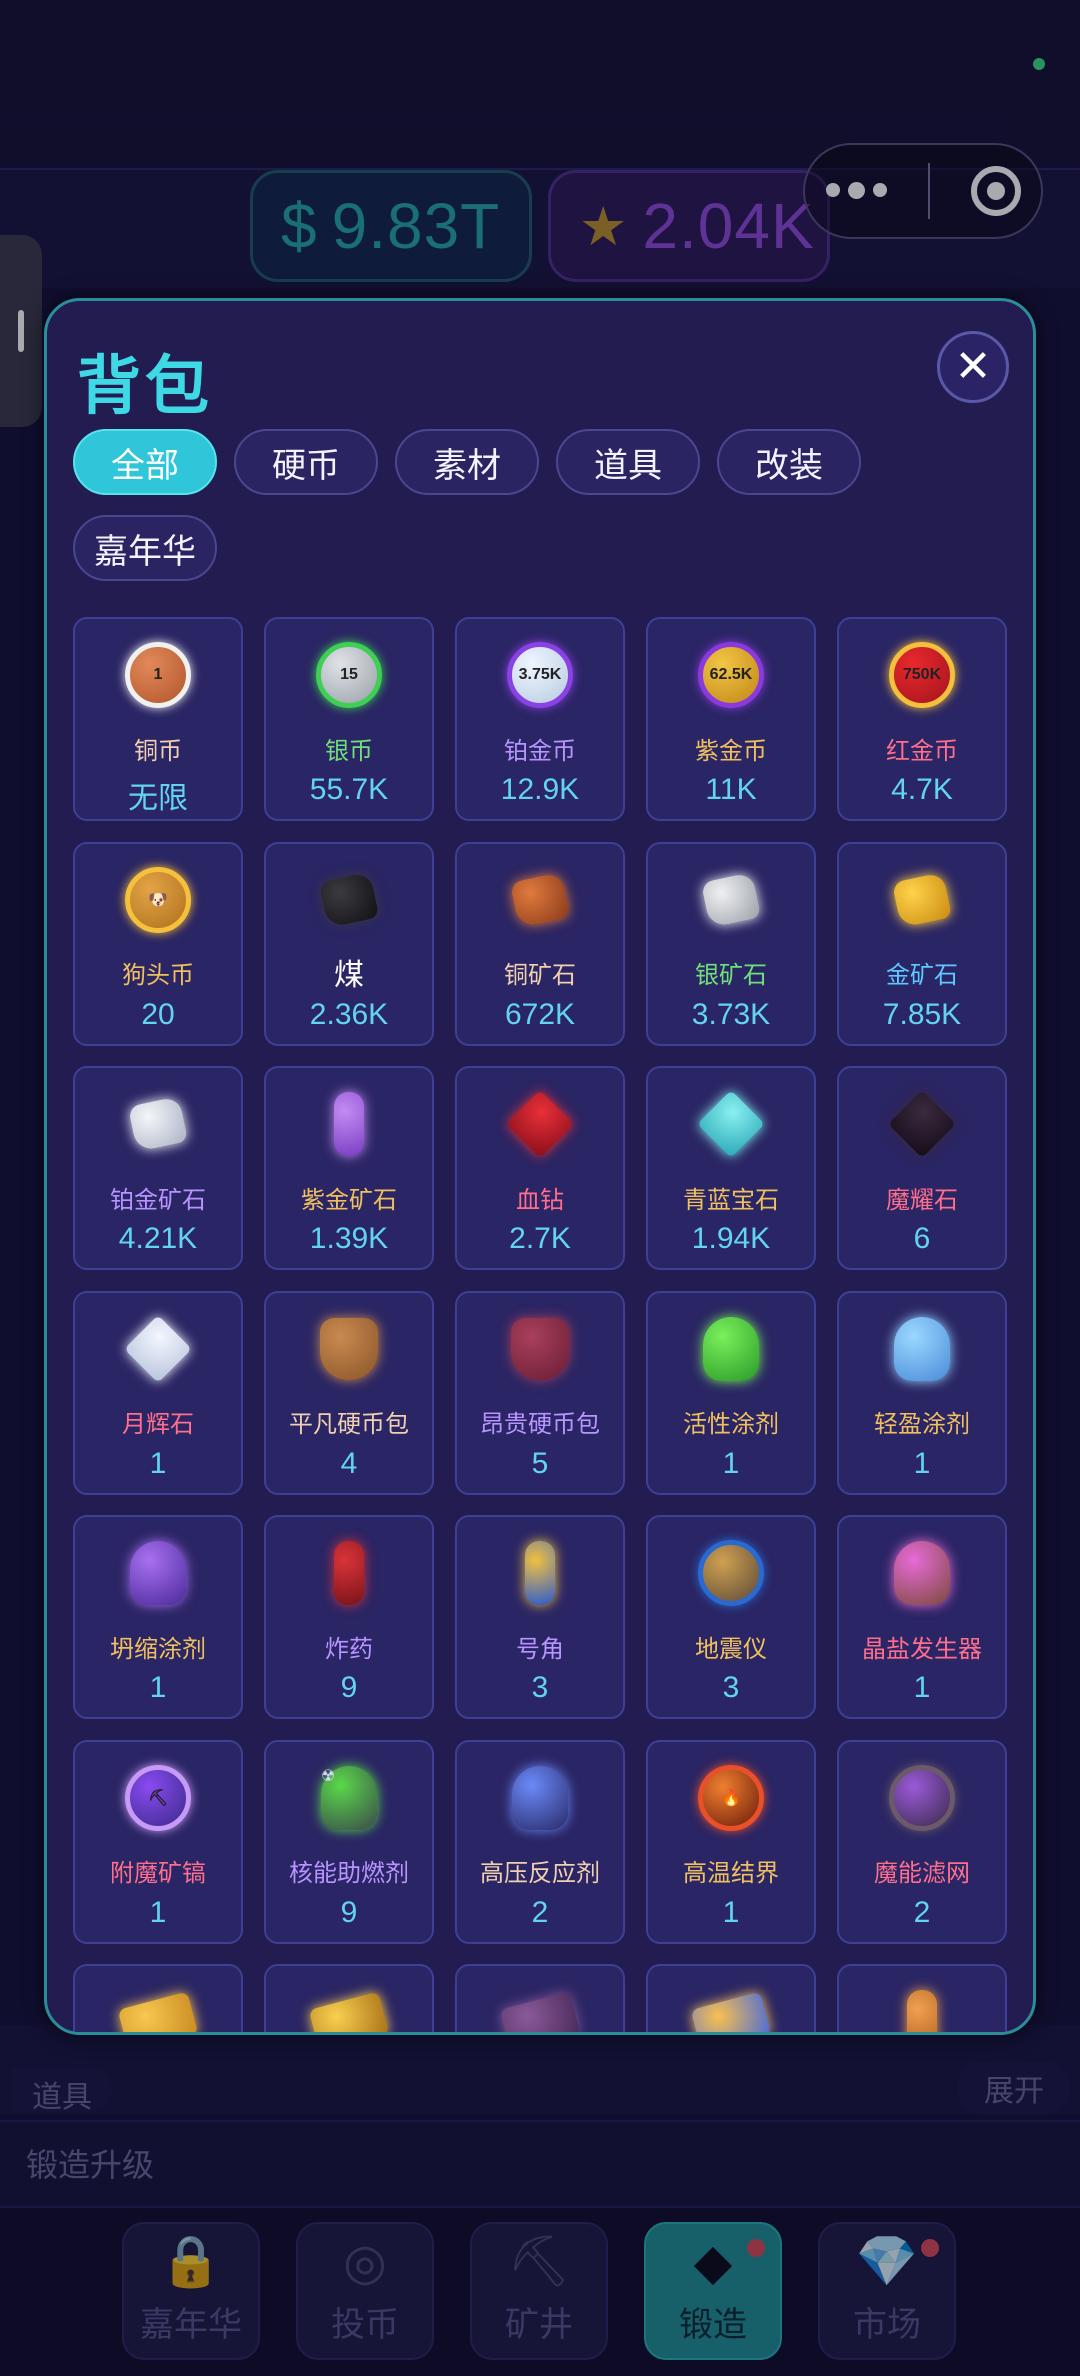  I want to click on item-name: 金矿石, so click(922, 975).